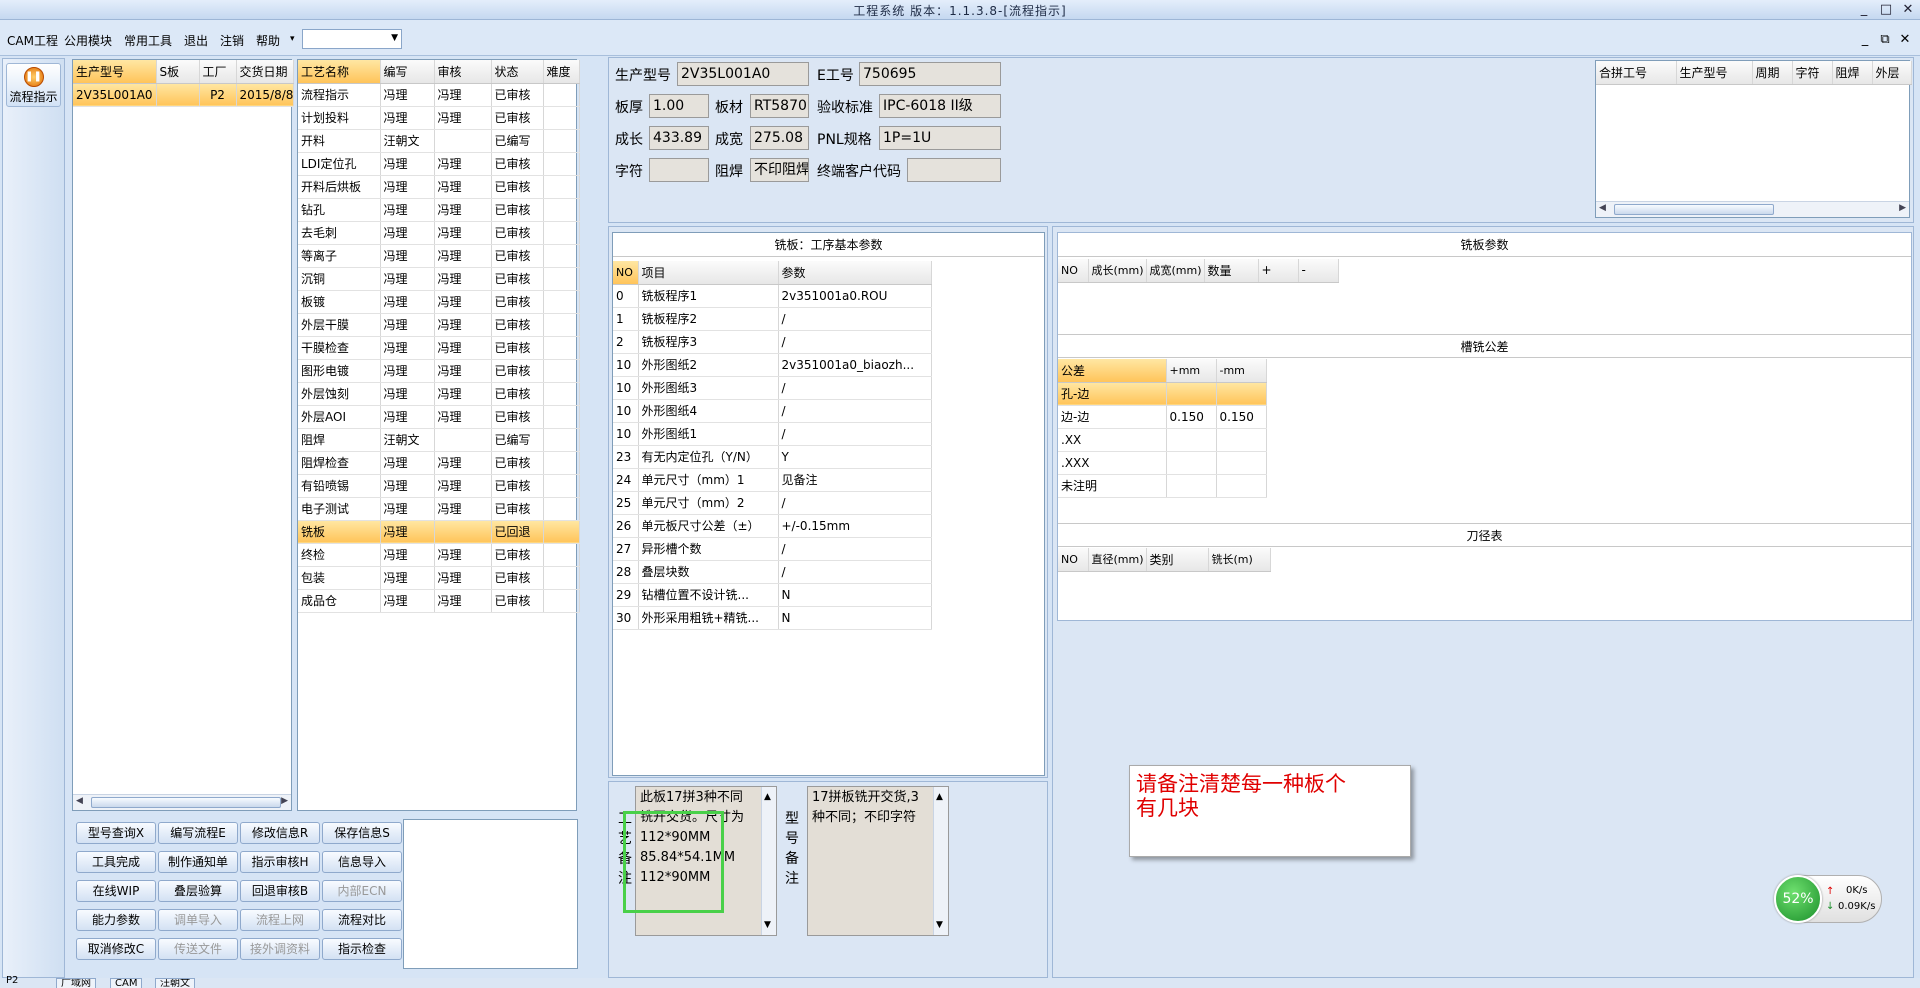 This screenshot has width=1920, height=988. I want to click on process-header-status: 状态, so click(517, 72).